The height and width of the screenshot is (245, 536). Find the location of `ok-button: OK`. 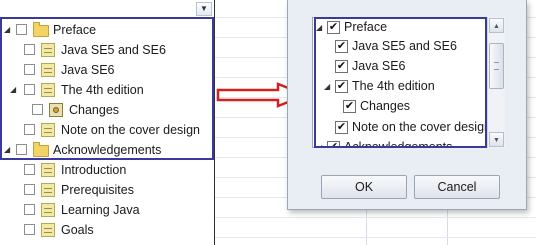

ok-button: OK is located at coordinates (364, 187).